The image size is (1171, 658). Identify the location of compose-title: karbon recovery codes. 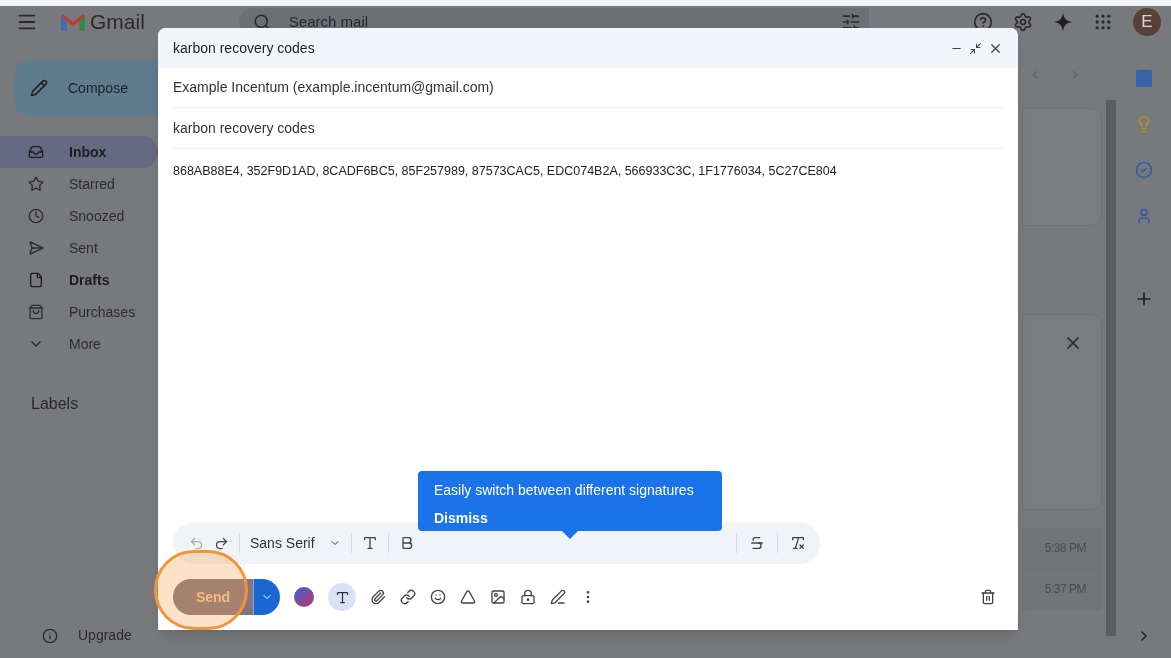
(244, 48).